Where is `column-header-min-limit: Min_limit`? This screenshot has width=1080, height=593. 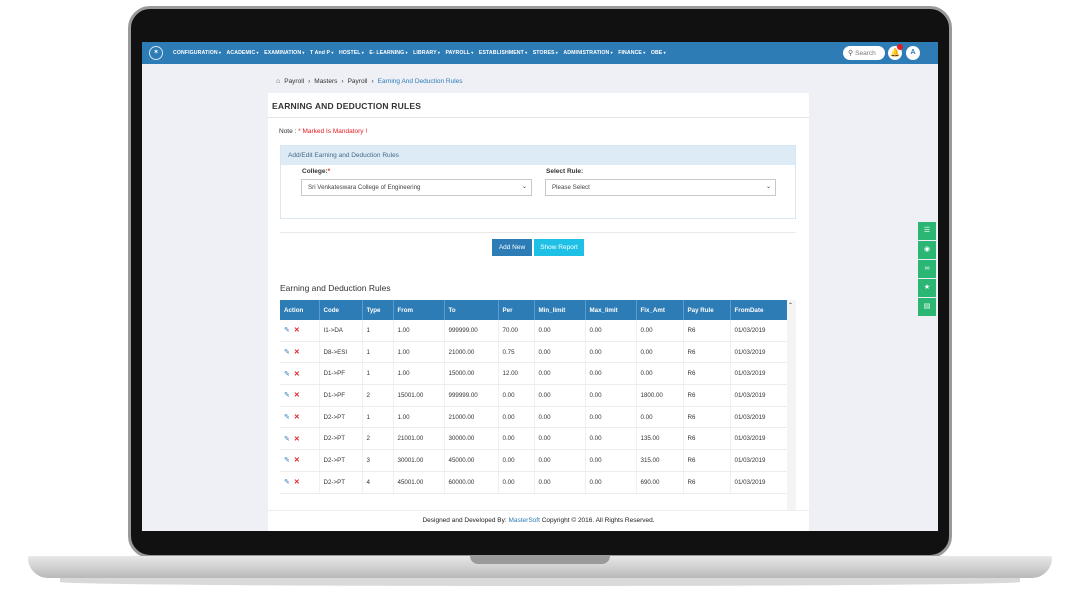
column-header-min-limit: Min_limit is located at coordinates (560, 310).